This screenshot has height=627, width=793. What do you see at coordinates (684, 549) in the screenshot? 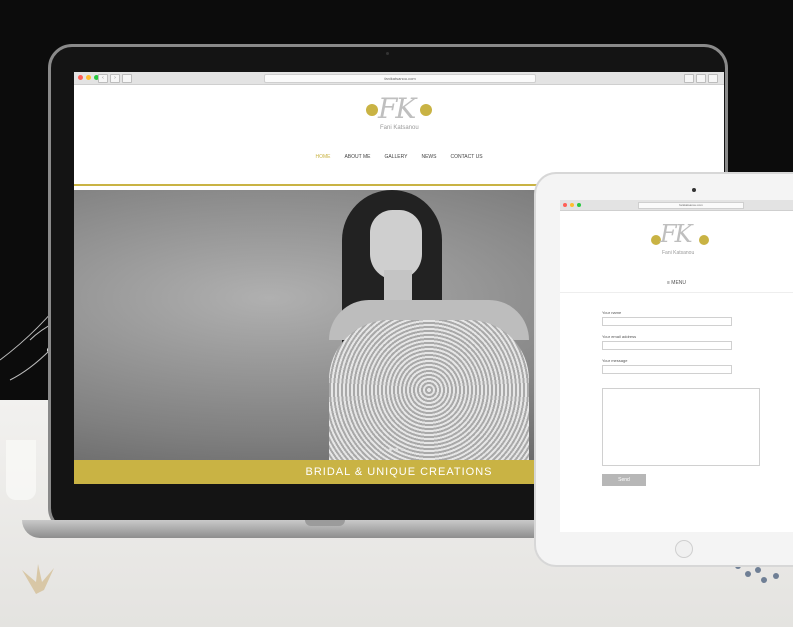
I see `tablet-home-button` at bounding box center [684, 549].